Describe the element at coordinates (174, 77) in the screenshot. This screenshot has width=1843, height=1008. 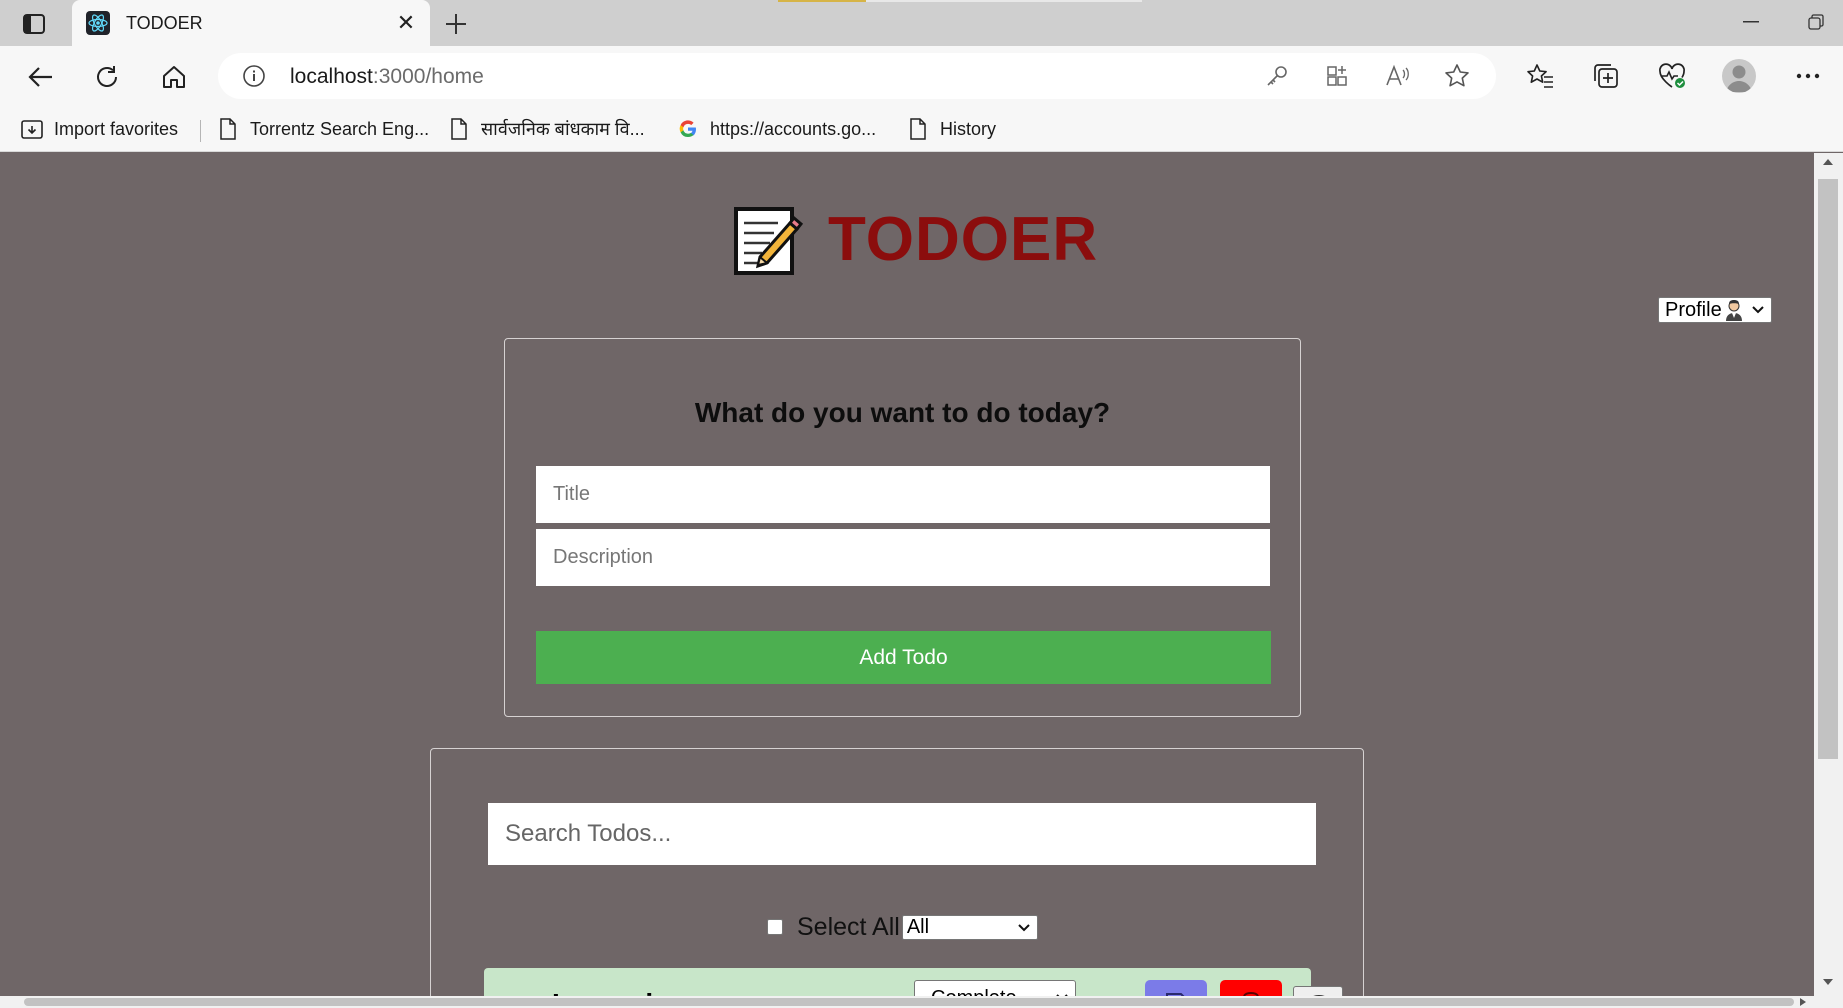
I see `home-icon` at that location.